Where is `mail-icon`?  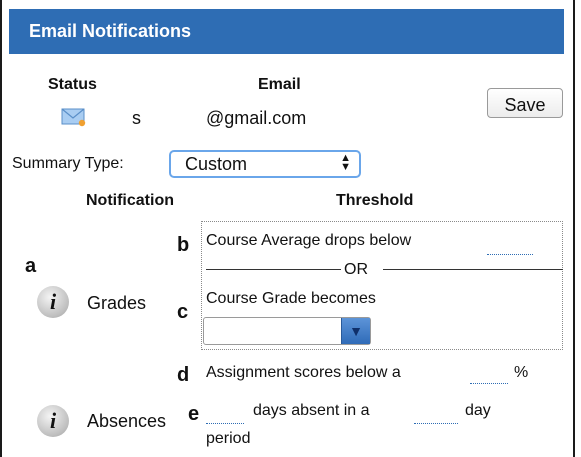
mail-icon is located at coordinates (74, 117).